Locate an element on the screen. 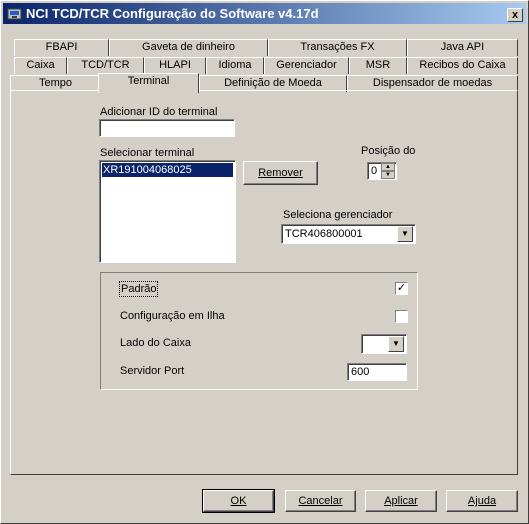  island-checkbox is located at coordinates (401, 316).